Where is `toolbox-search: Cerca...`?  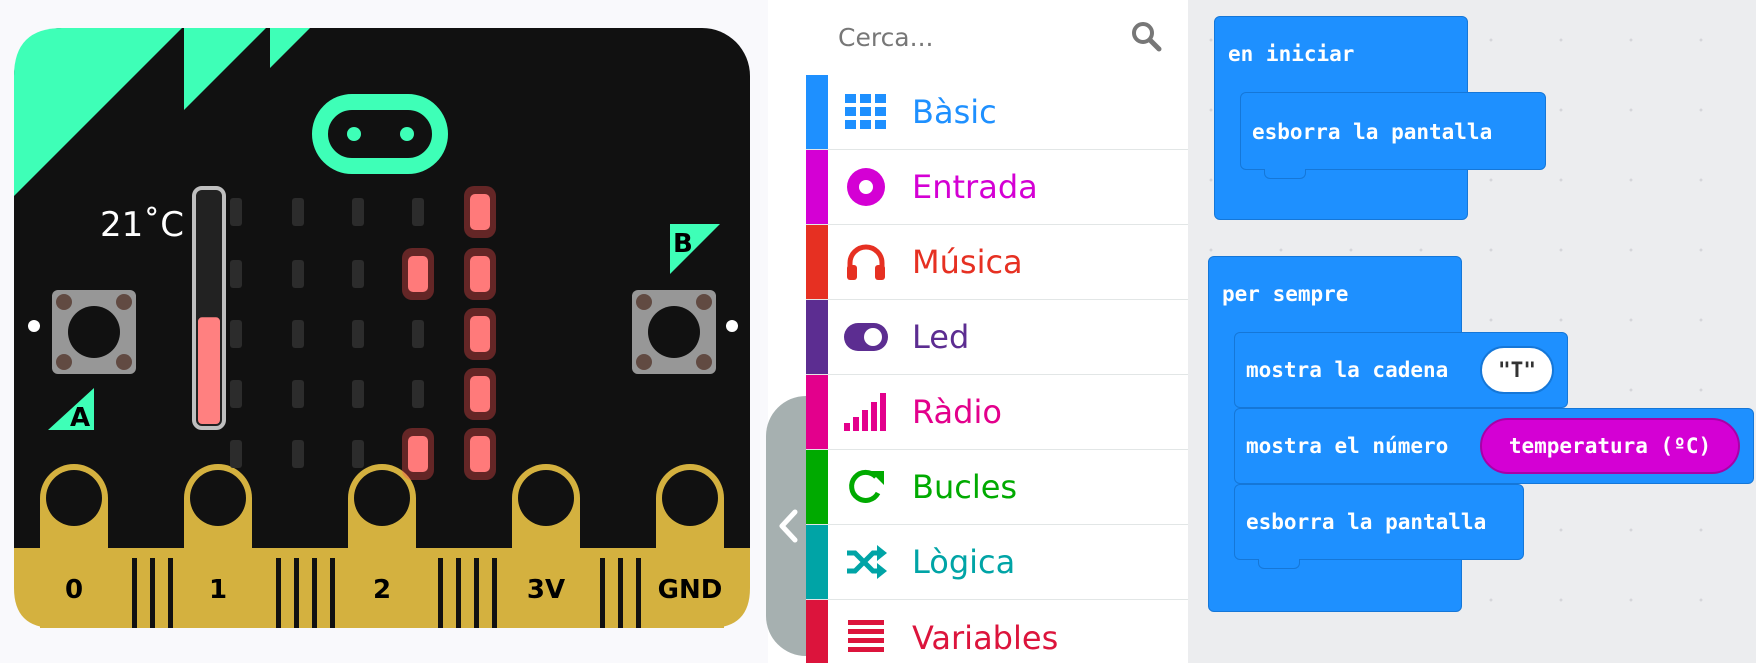
toolbox-search: Cerca... is located at coordinates (997, 37).